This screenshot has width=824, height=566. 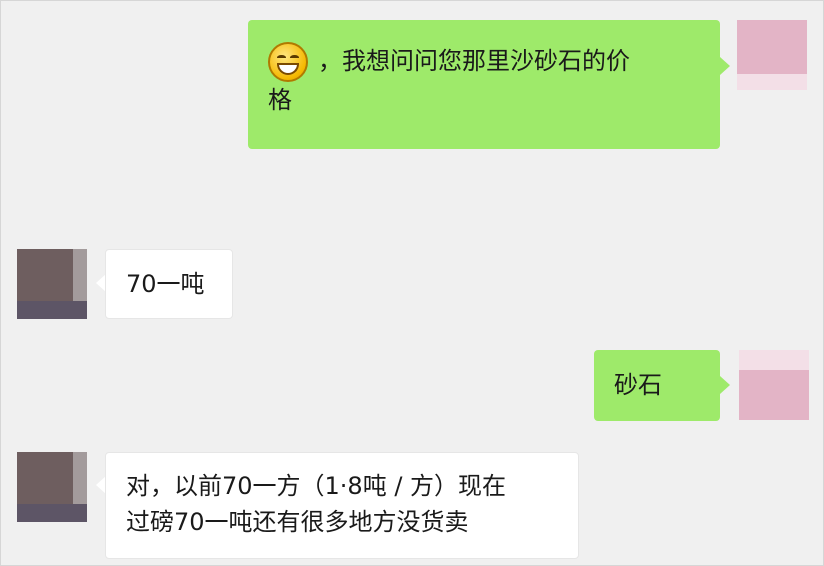 What do you see at coordinates (165, 284) in the screenshot?
I see `message-text: 70一吨` at bounding box center [165, 284].